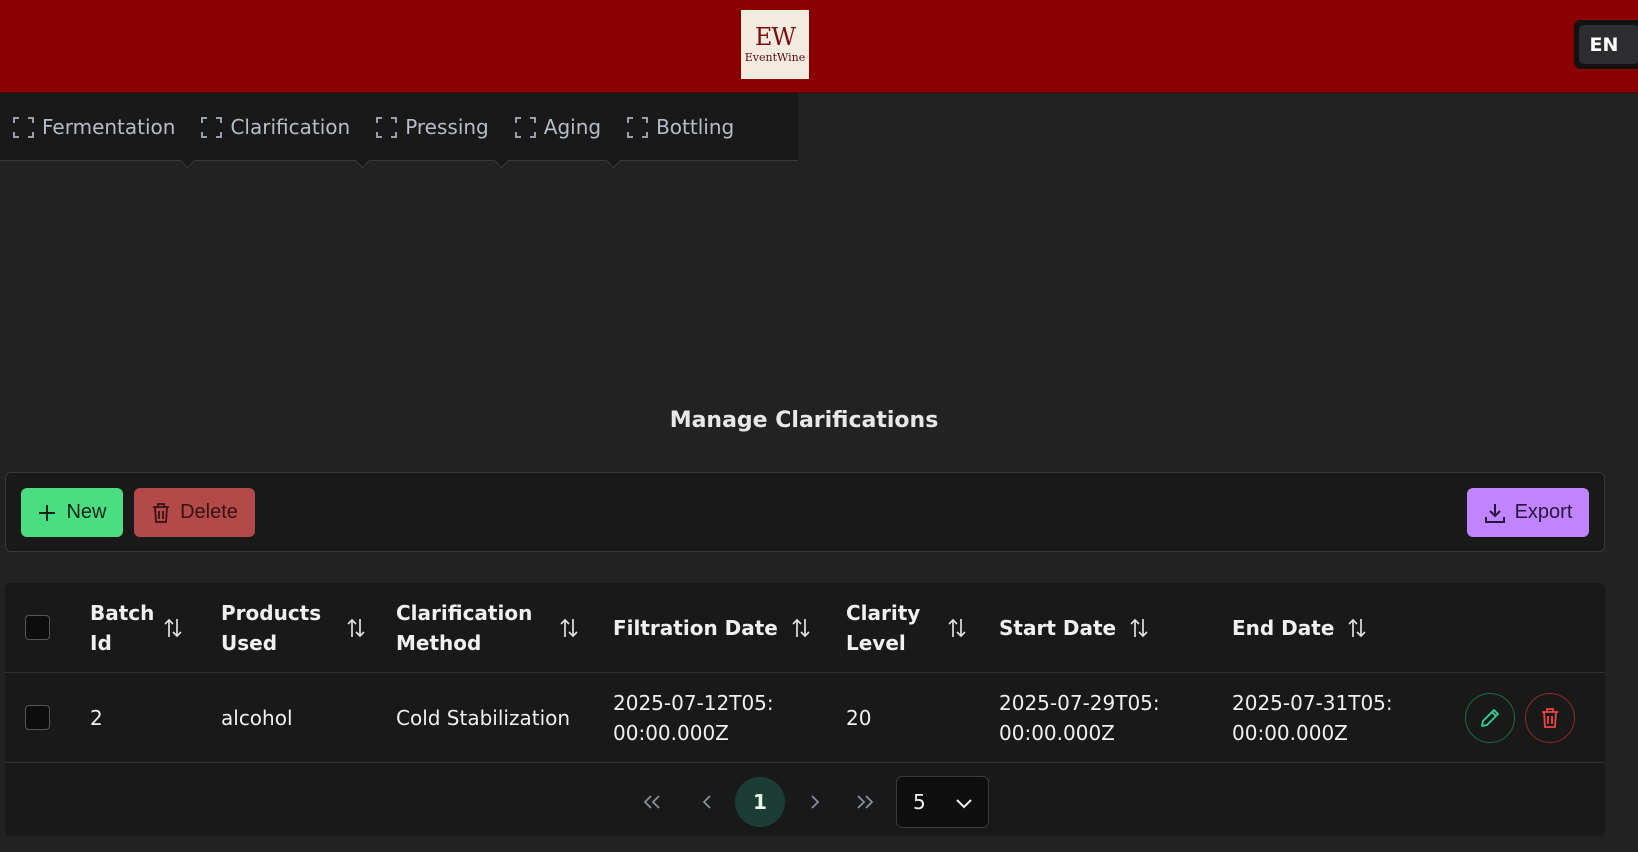  I want to click on tab-label: Pressing, so click(447, 127).